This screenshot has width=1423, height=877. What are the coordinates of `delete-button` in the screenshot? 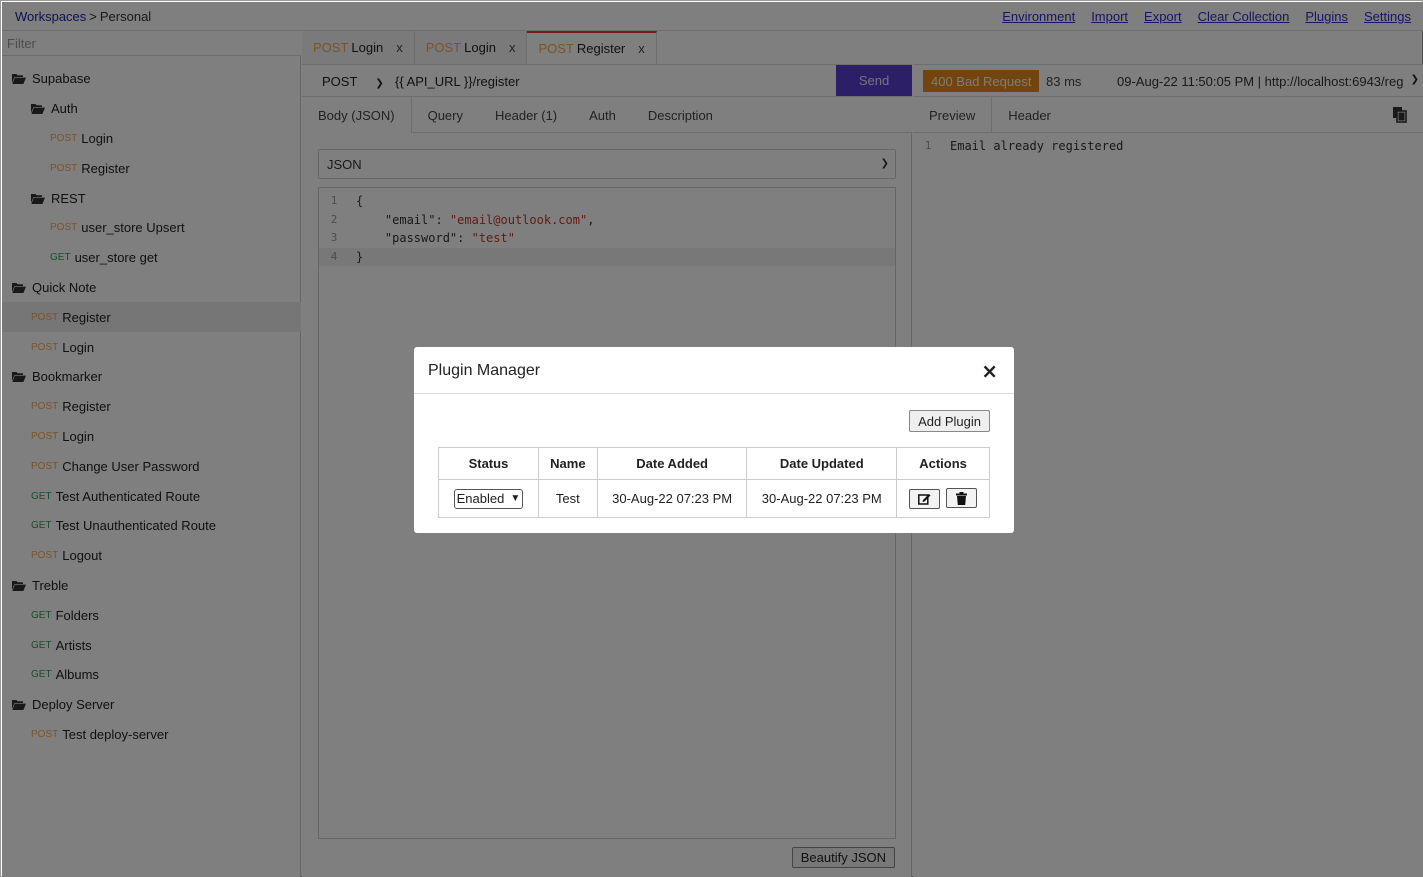 It's located at (962, 498).